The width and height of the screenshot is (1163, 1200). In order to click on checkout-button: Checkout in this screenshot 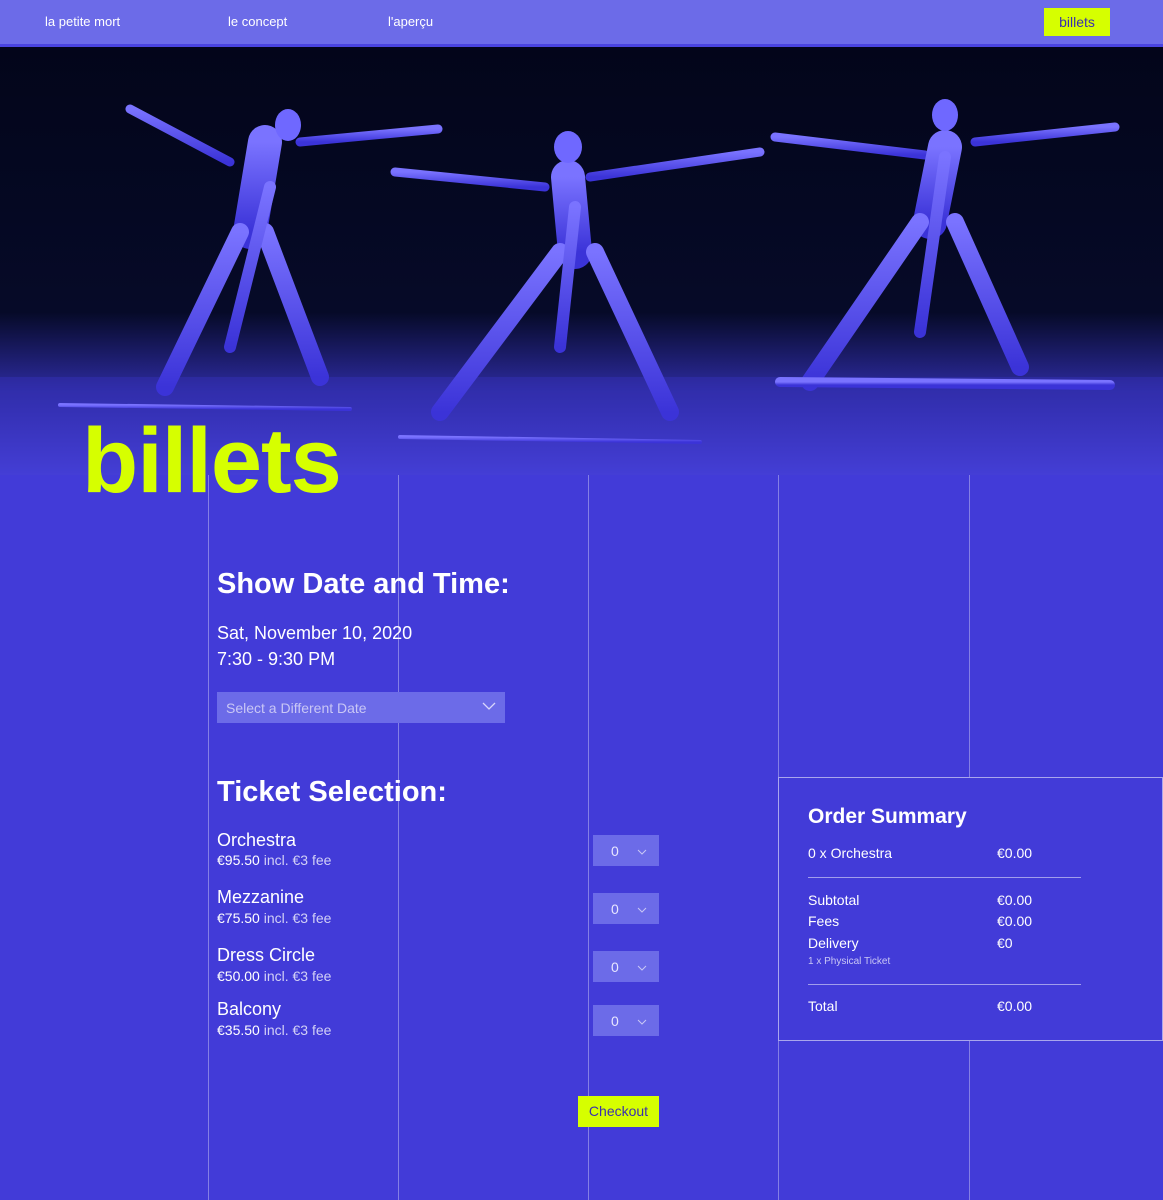, I will do `click(618, 1111)`.